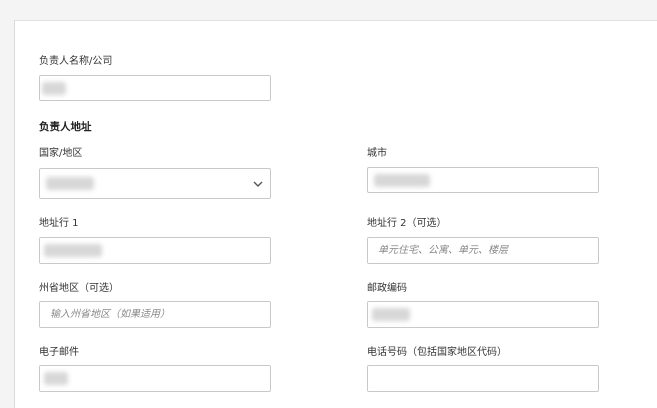 The width and height of the screenshot is (657, 408). I want to click on phone-label: 电话号码（包括国家地区代码）, so click(437, 352).